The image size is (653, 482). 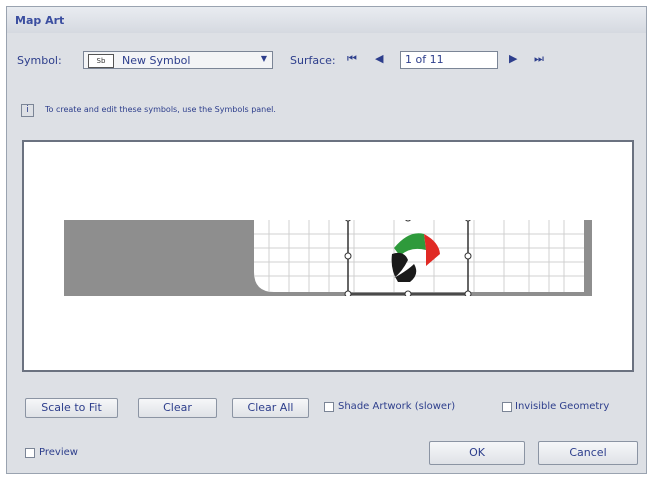 What do you see at coordinates (513, 58) in the screenshot?
I see `next-surface-icon: ▶` at bounding box center [513, 58].